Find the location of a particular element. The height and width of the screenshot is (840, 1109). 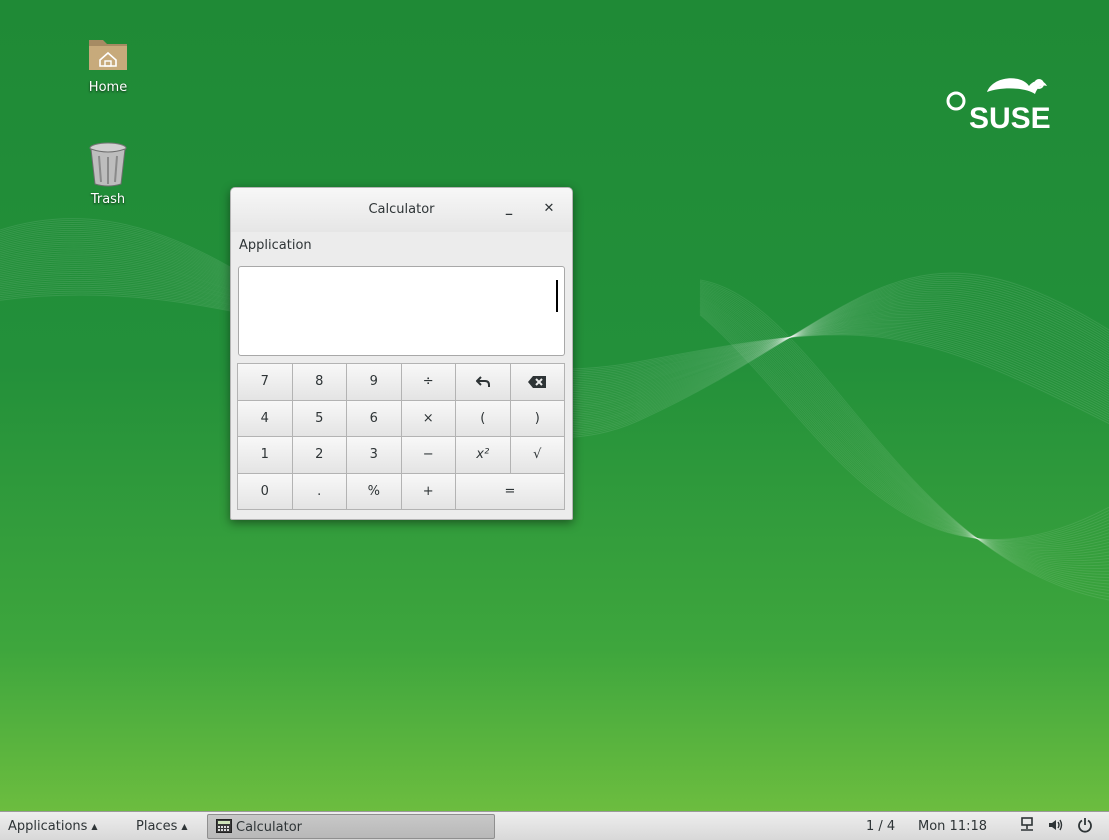

key-multiply: × is located at coordinates (428, 418).